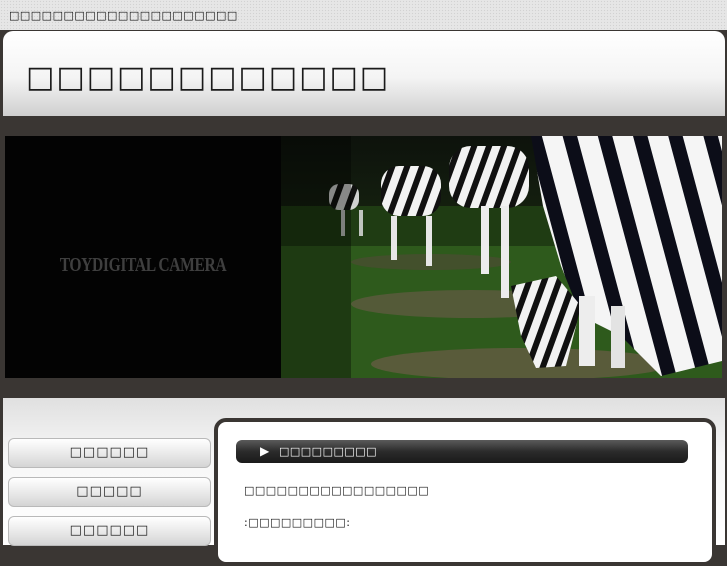 The height and width of the screenshot is (566, 727). What do you see at coordinates (328, 451) in the screenshot?
I see `section-title: □□□□□□□□□` at bounding box center [328, 451].